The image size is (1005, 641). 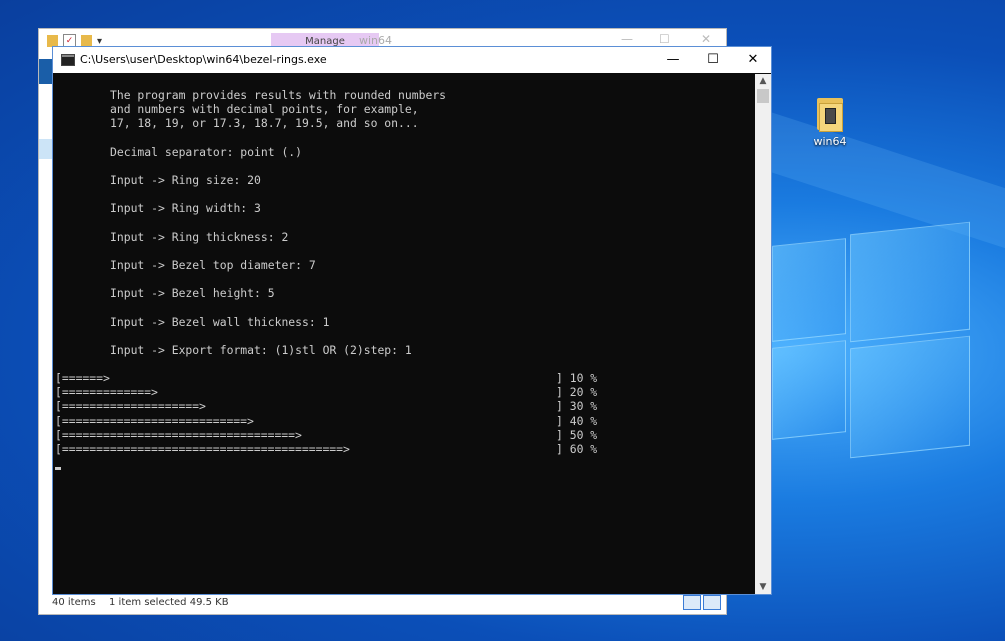 I want to click on explorer-close-button: ✕, so click(x=706, y=39).